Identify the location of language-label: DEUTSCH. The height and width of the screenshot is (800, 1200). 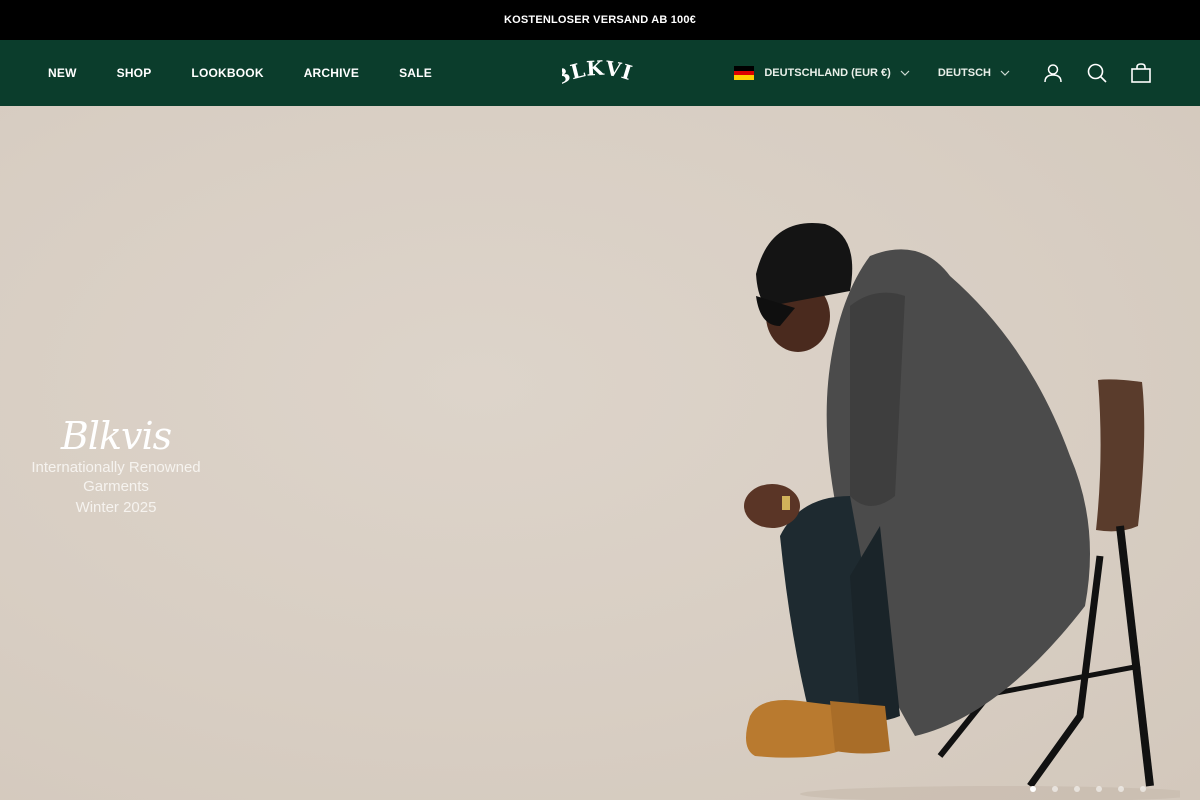
(964, 73).